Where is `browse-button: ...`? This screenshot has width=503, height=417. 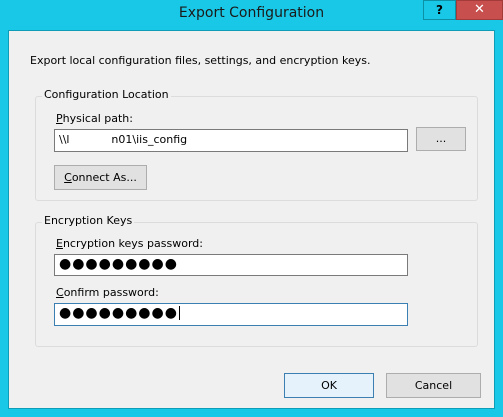
browse-button: ... is located at coordinates (441, 139).